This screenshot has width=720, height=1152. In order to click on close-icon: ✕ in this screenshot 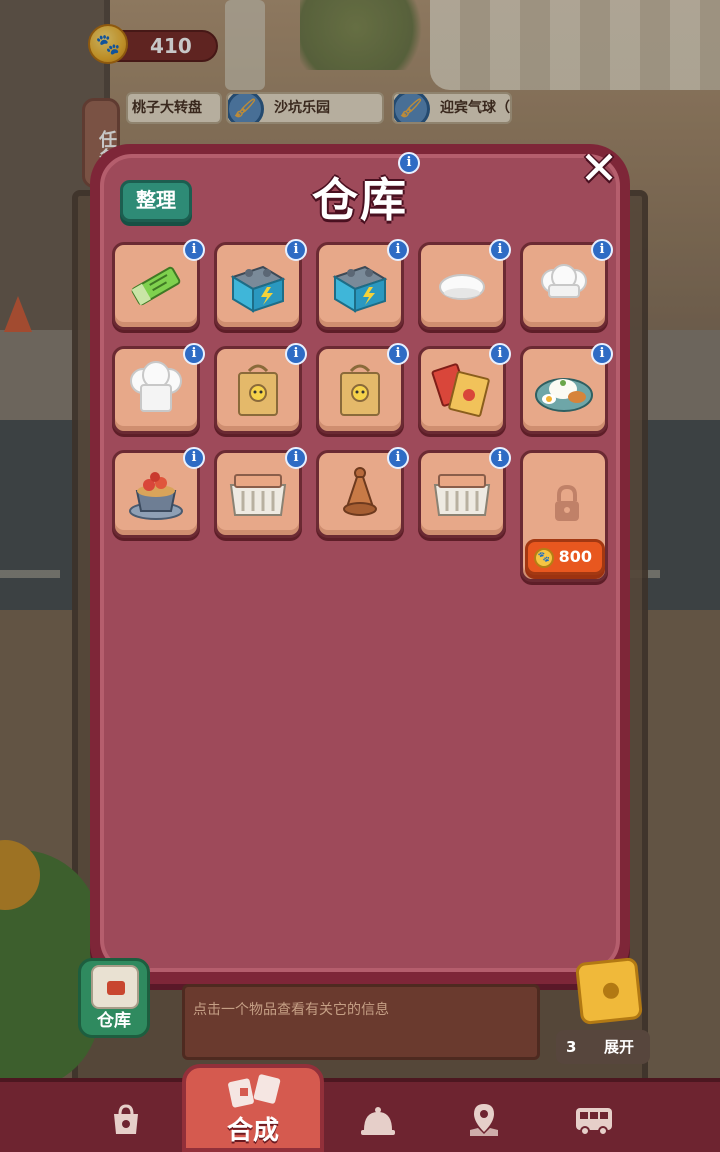, I will do `click(599, 168)`.